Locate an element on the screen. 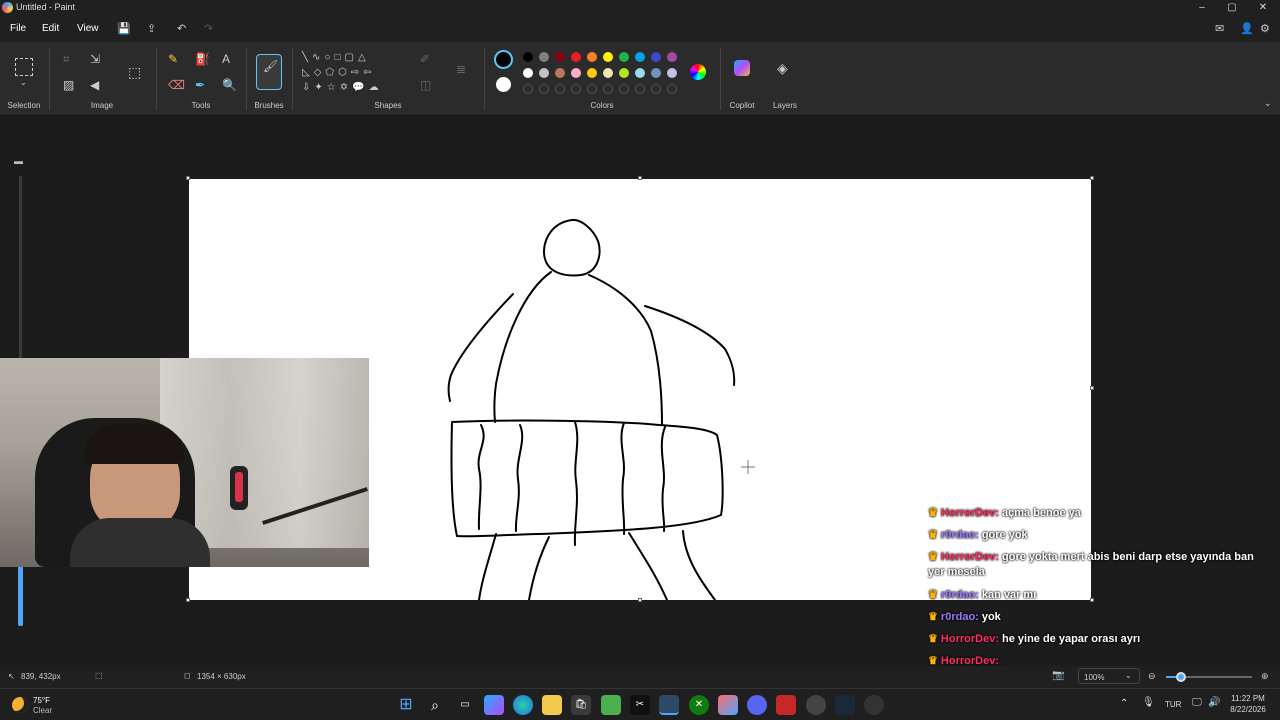 The width and height of the screenshot is (1280, 720). paint-taskbar-icon is located at coordinates (669, 705).